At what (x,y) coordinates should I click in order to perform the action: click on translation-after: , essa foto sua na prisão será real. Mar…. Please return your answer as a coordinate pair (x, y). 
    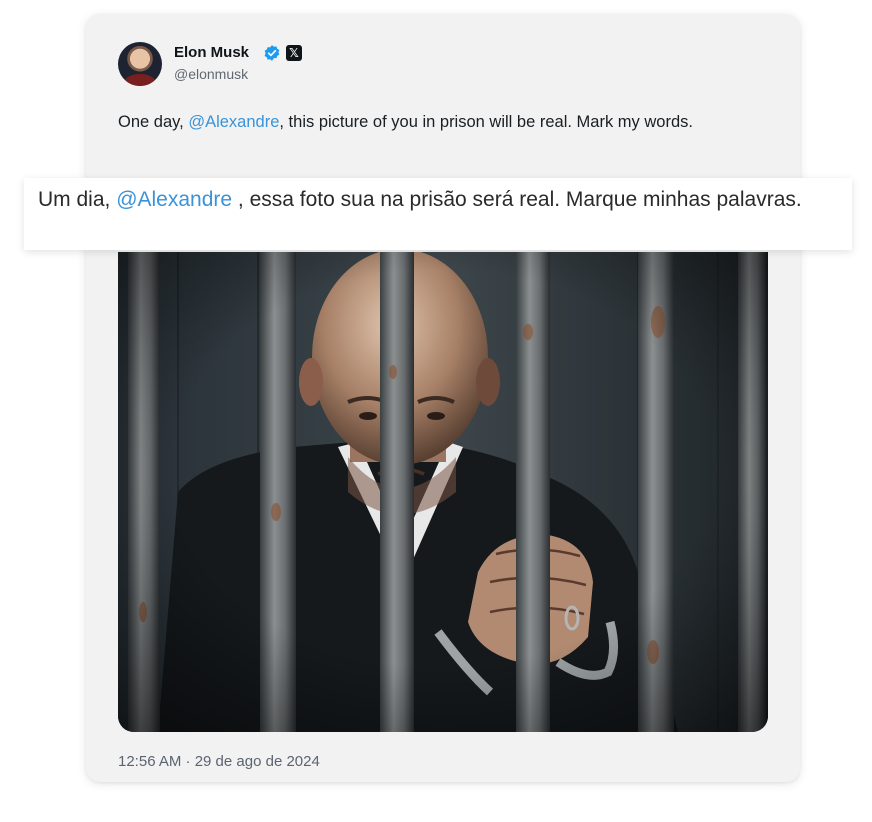
    Looking at the image, I should click on (517, 199).